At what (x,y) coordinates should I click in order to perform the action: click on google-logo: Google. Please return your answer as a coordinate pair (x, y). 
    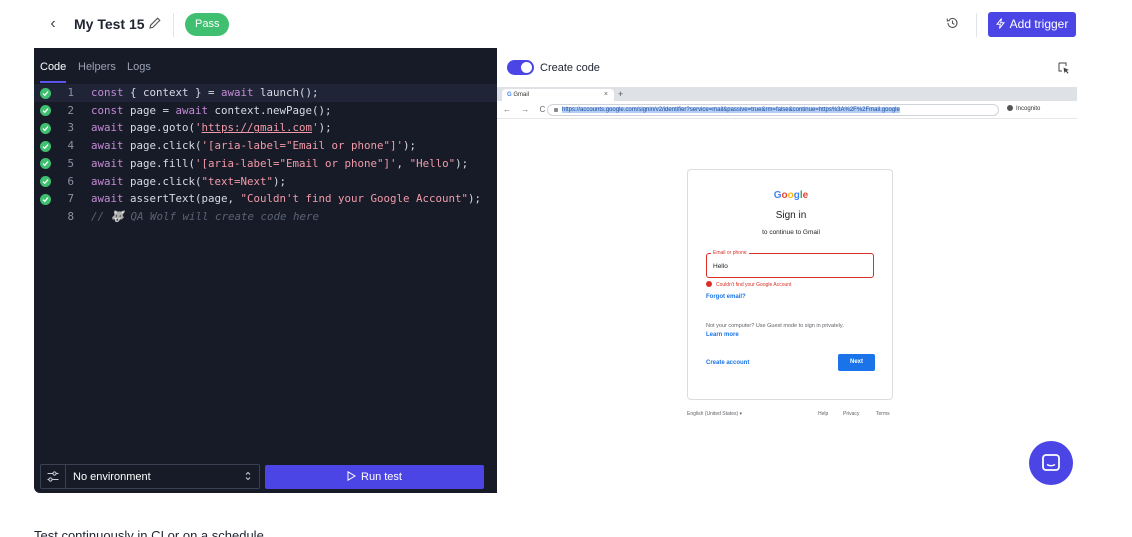
    Looking at the image, I should click on (791, 195).